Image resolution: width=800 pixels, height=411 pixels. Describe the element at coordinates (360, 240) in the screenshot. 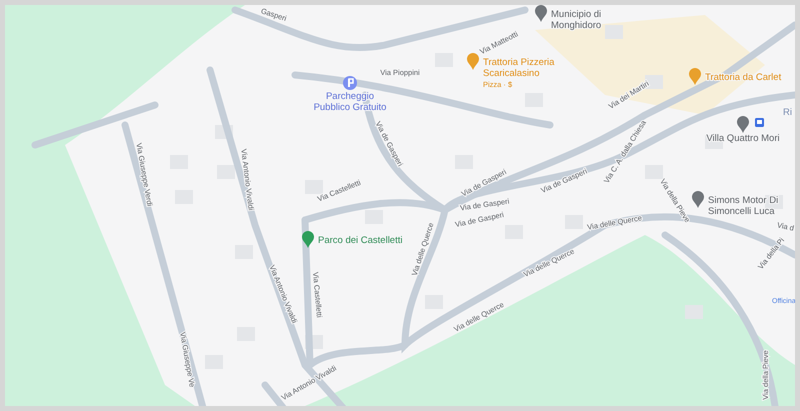

I see `place-label: Parco dei Castelletti` at that location.